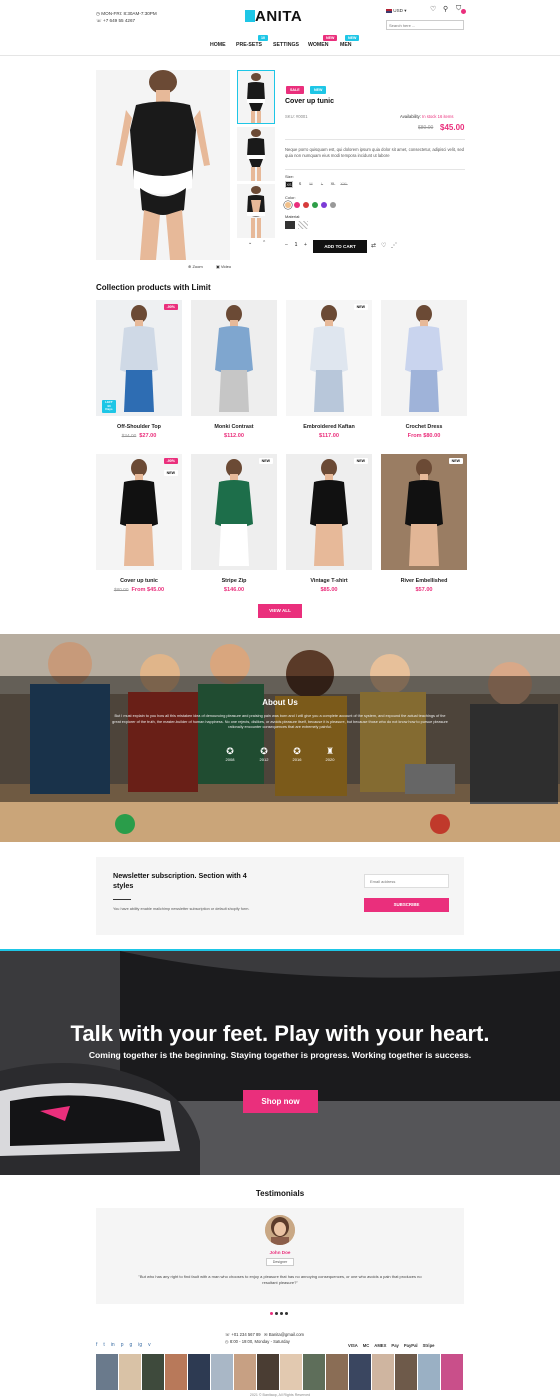 The width and height of the screenshot is (560, 1398). Describe the element at coordinates (230, 751) in the screenshot. I see `award-icon: ✪` at that location.